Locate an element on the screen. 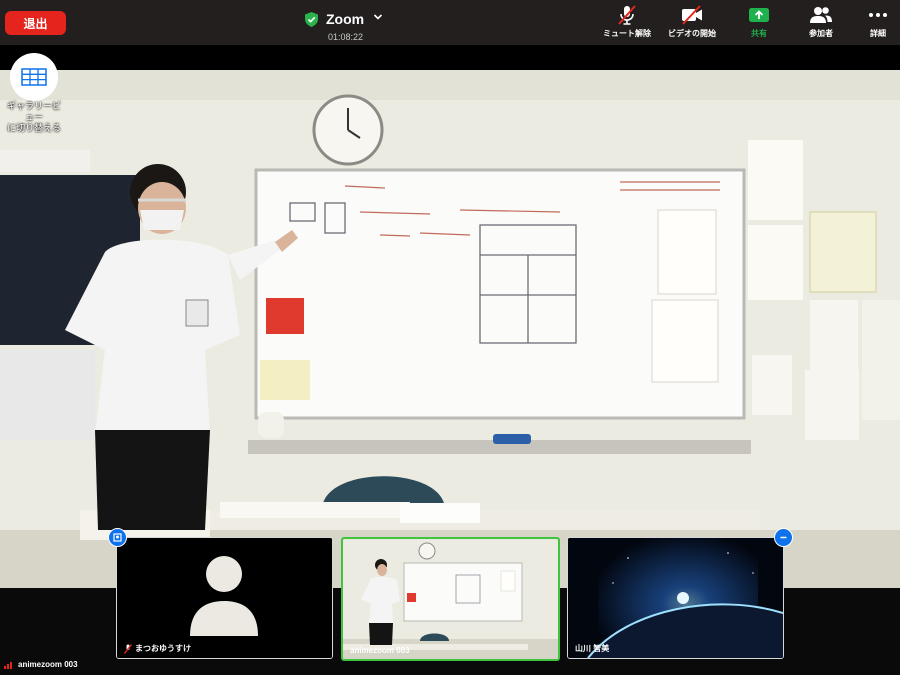 The height and width of the screenshot is (675, 900). participant-tile-active: animezoom 003 is located at coordinates (450, 599).